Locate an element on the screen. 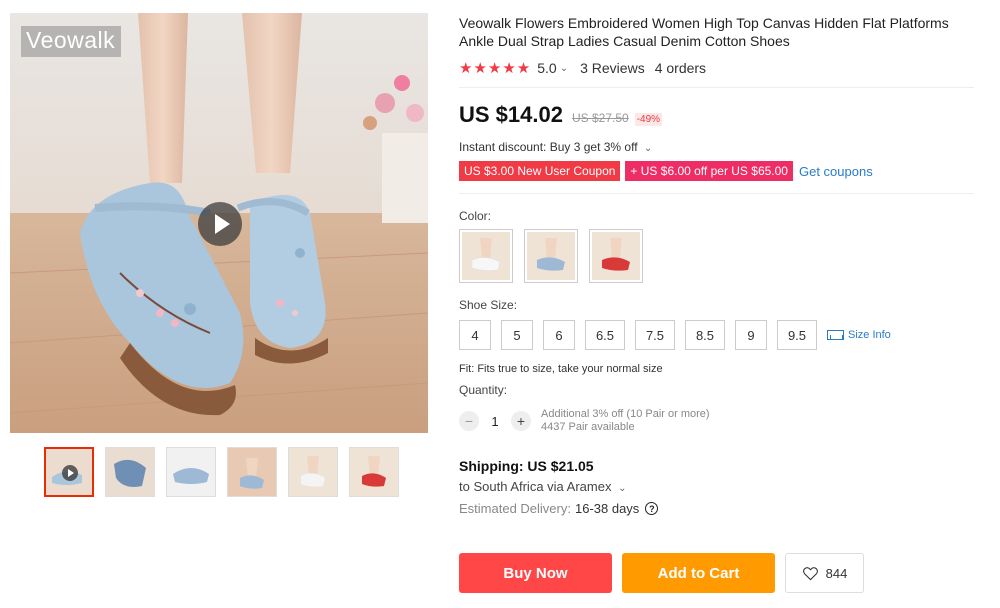 This screenshot has width=1000, height=608. quantity-decrease-button: − is located at coordinates (469, 421).